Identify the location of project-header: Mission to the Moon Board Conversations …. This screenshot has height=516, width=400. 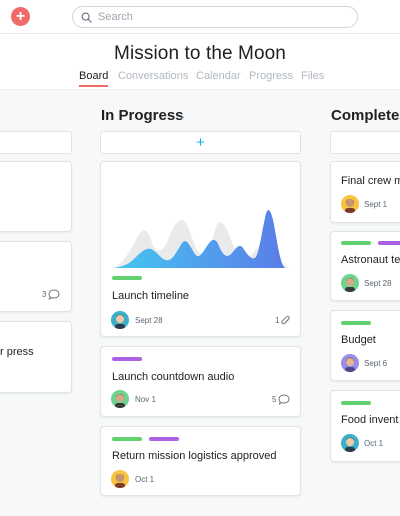
(200, 62).